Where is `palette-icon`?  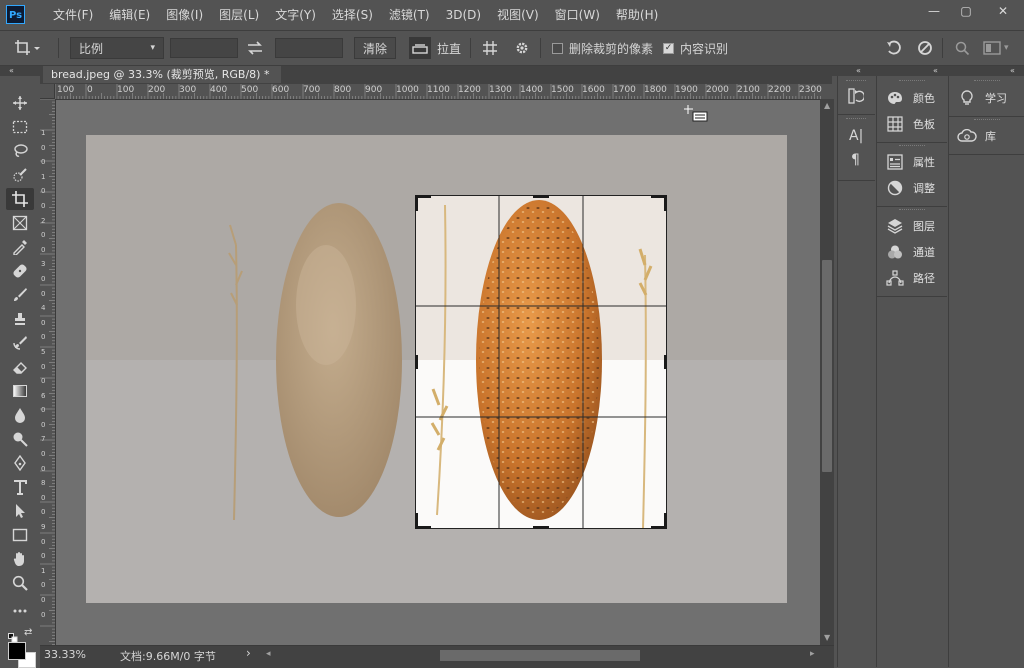 palette-icon is located at coordinates (895, 98).